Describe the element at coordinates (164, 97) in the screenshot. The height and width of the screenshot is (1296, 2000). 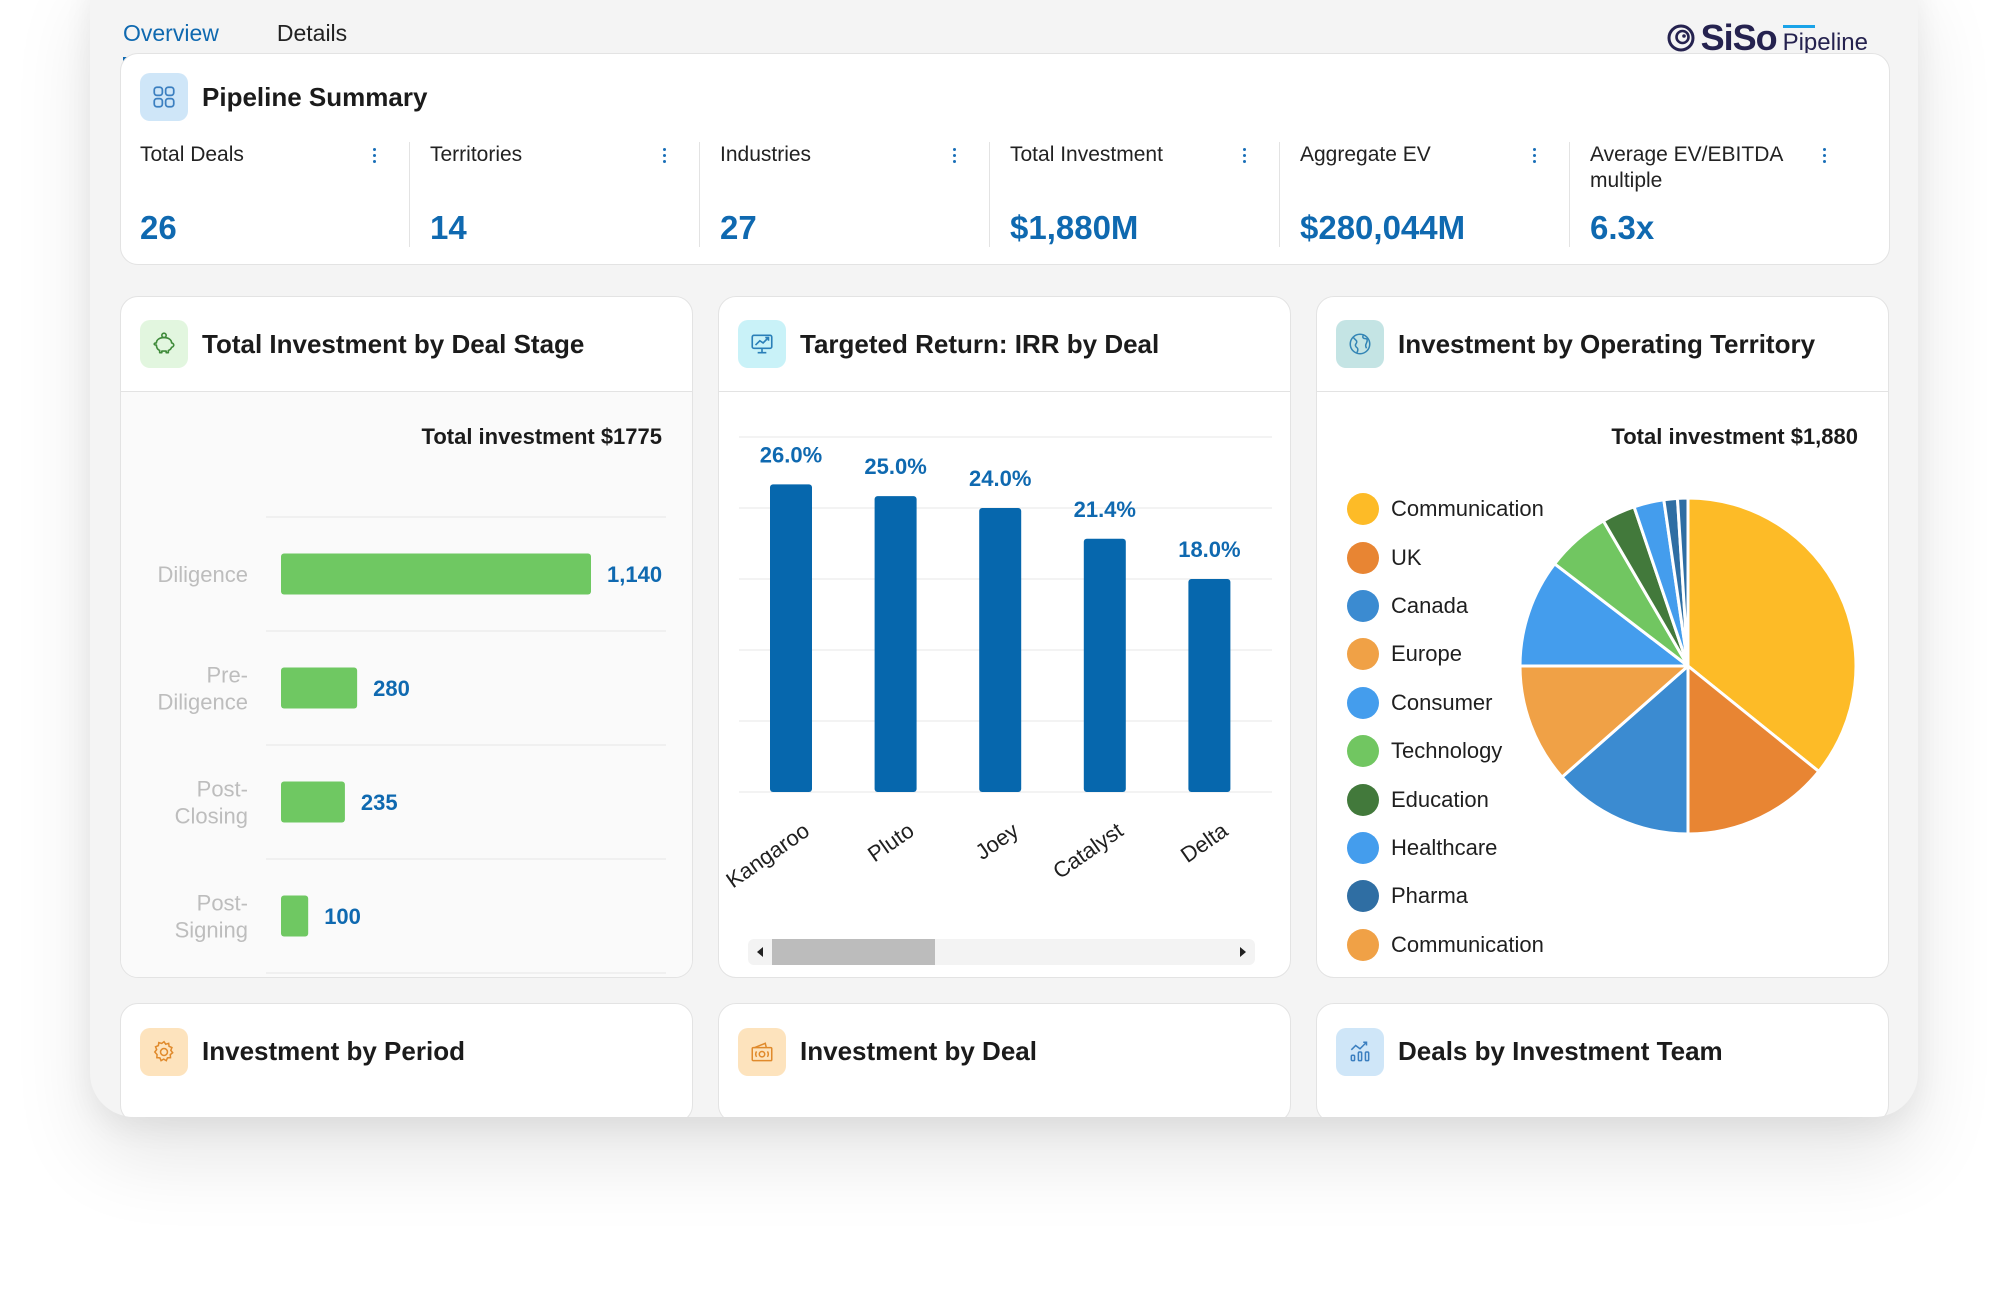
I see `grid-icon` at that location.